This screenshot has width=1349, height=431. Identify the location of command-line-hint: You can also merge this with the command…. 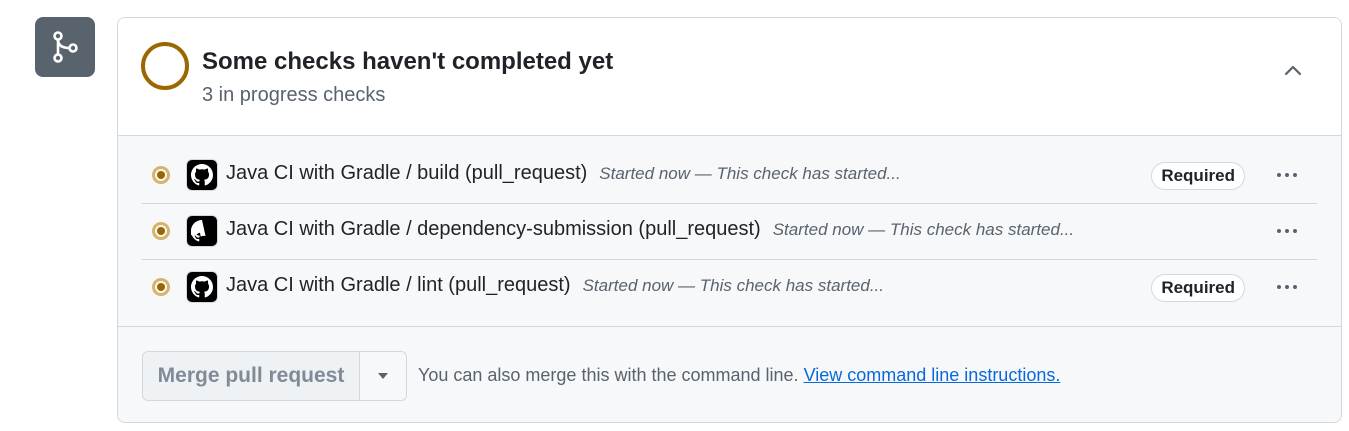
(739, 375).